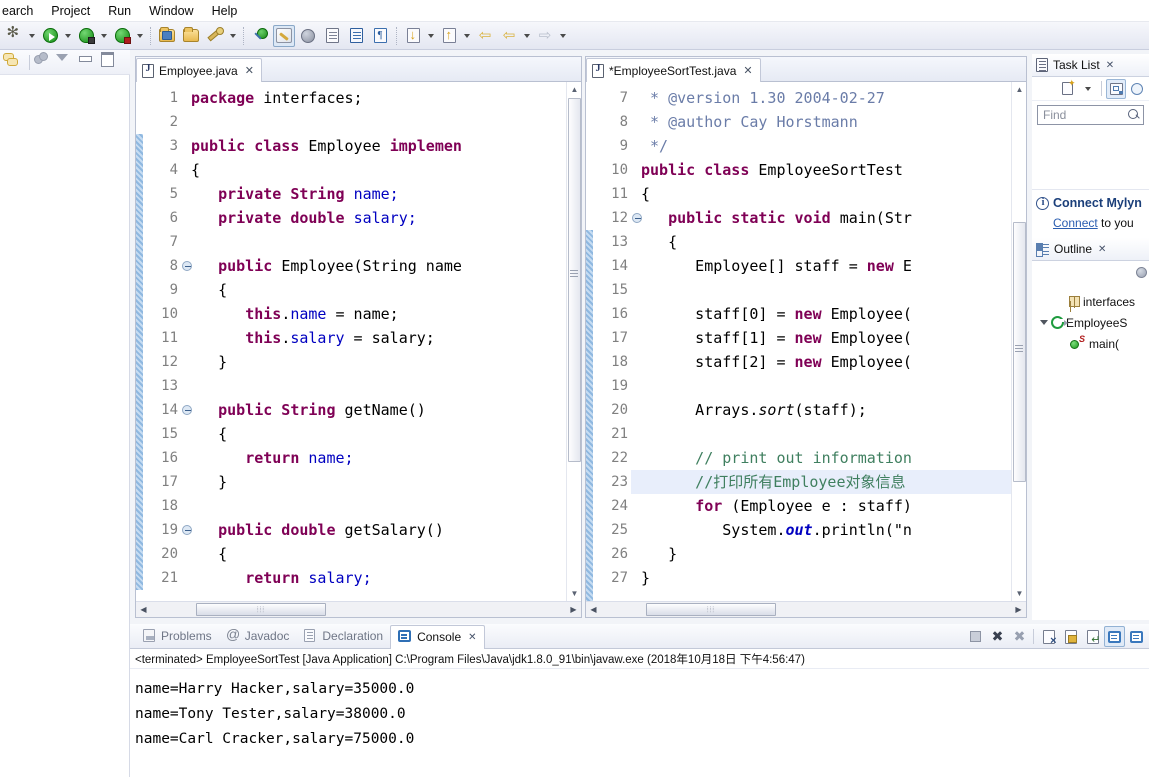 This screenshot has width=1149, height=777. Describe the element at coordinates (386, 194) in the screenshot. I see `code-line: private String name;` at that location.